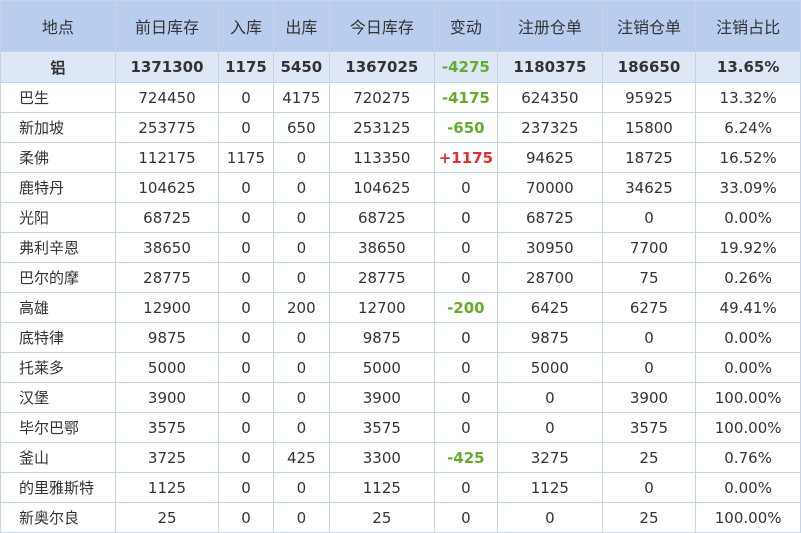 This screenshot has height=533, width=801. I want to click on cell-today-stock: 104625, so click(382, 187).